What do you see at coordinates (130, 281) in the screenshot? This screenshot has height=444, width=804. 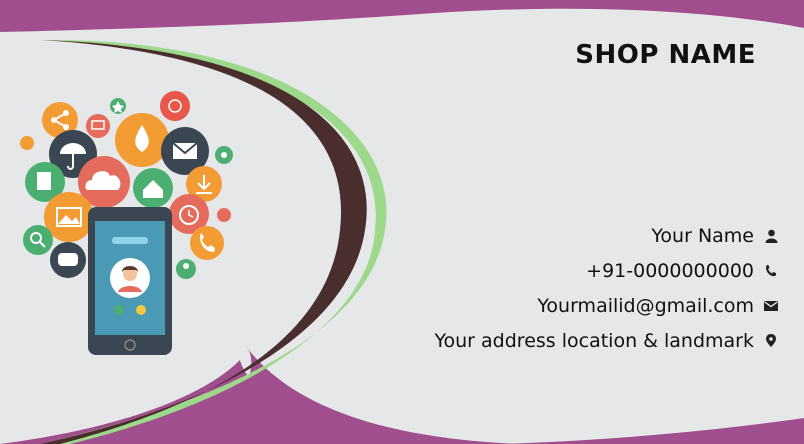 I see `smartphone-icon` at bounding box center [130, 281].